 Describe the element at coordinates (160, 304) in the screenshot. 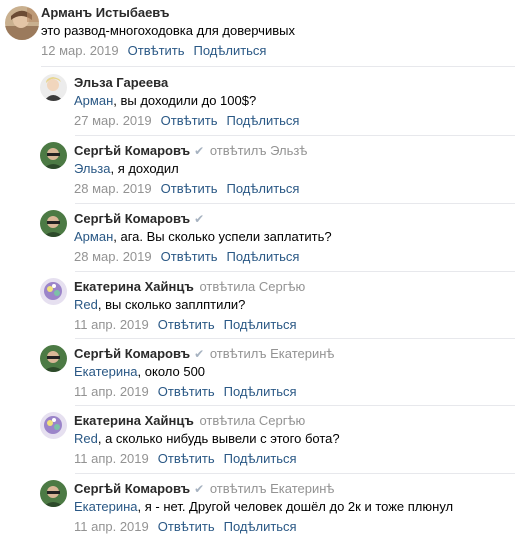

I see `comment-text: Red, вы сколько заплптили?` at that location.